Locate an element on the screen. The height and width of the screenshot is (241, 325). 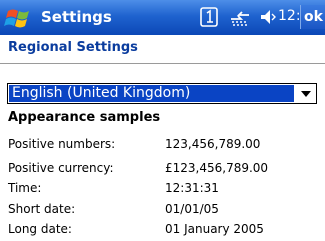
sample-value: 12:31:31 is located at coordinates (192, 188).